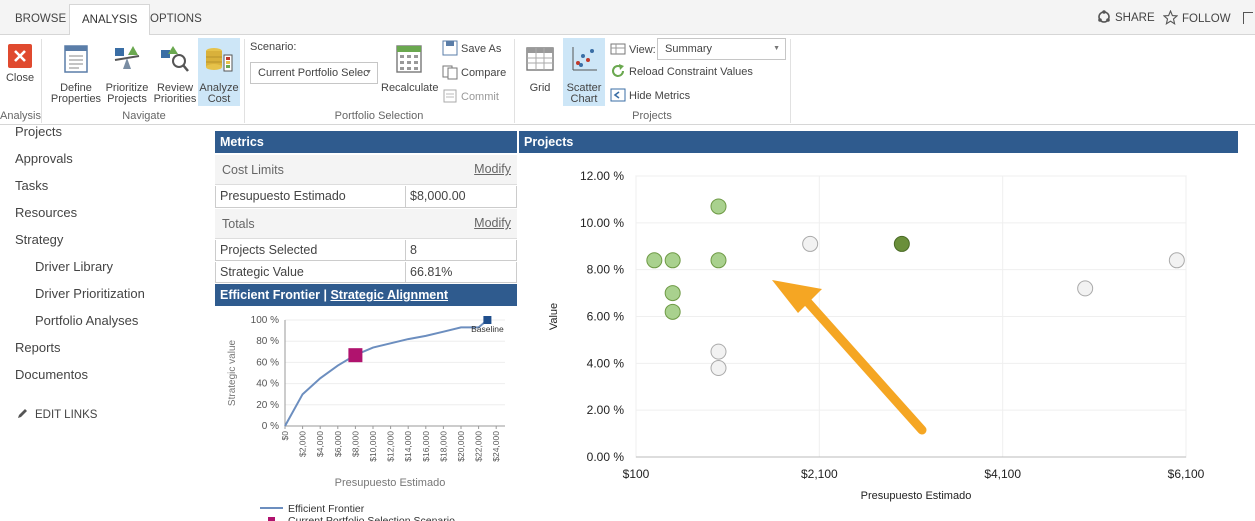  What do you see at coordinates (127, 57) in the screenshot?
I see `scale-icon` at bounding box center [127, 57].